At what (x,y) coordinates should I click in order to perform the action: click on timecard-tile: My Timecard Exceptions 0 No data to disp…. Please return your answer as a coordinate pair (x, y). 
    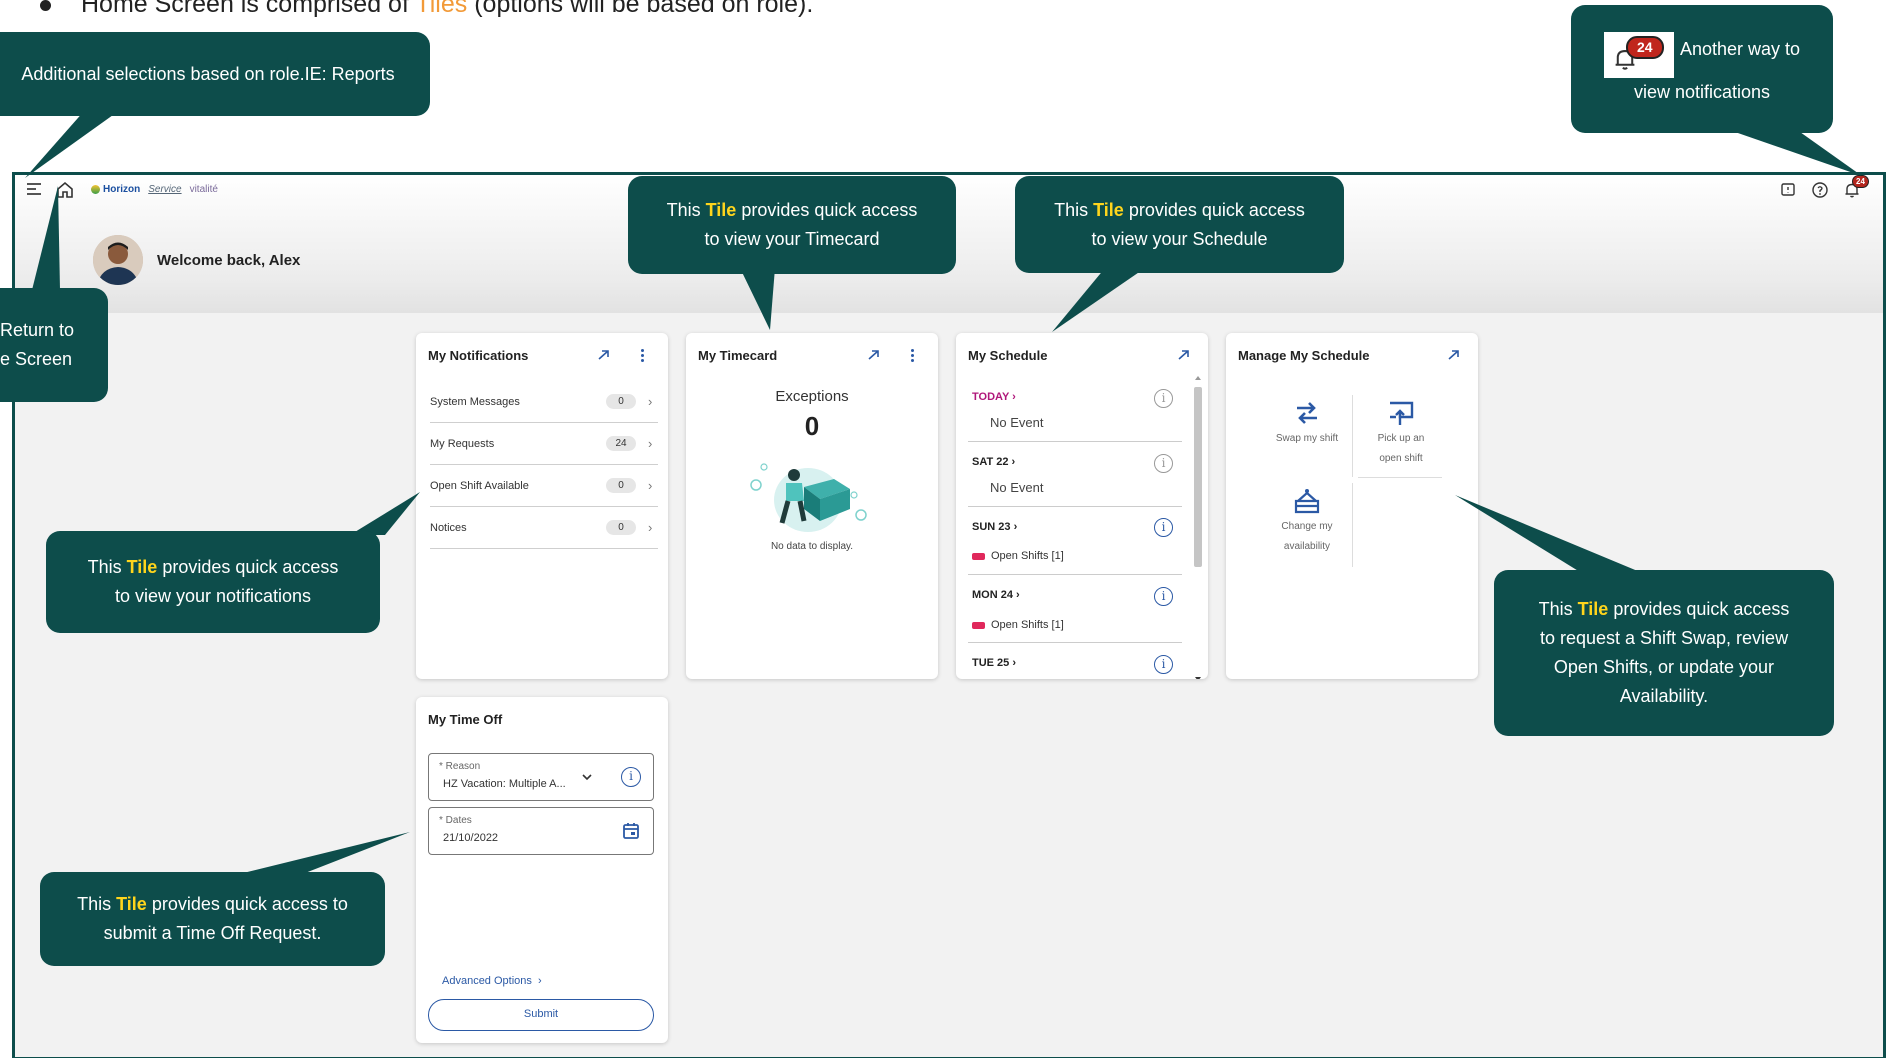
    Looking at the image, I should click on (812, 506).